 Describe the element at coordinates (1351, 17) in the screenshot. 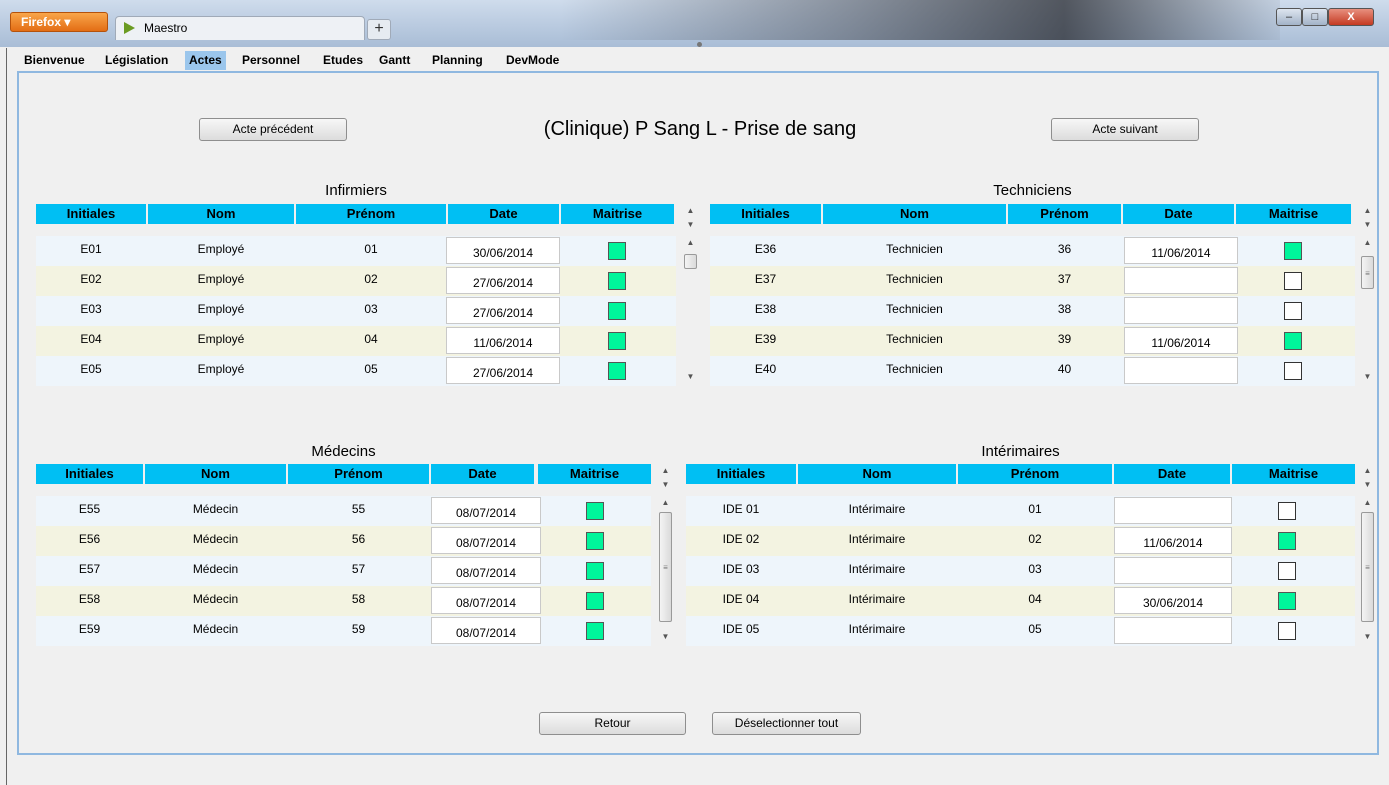

I see `close-window-button: X` at that location.